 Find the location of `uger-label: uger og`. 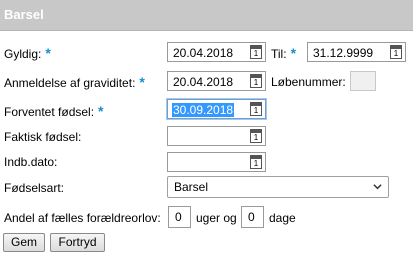

uger-label: uger og is located at coordinates (216, 218).